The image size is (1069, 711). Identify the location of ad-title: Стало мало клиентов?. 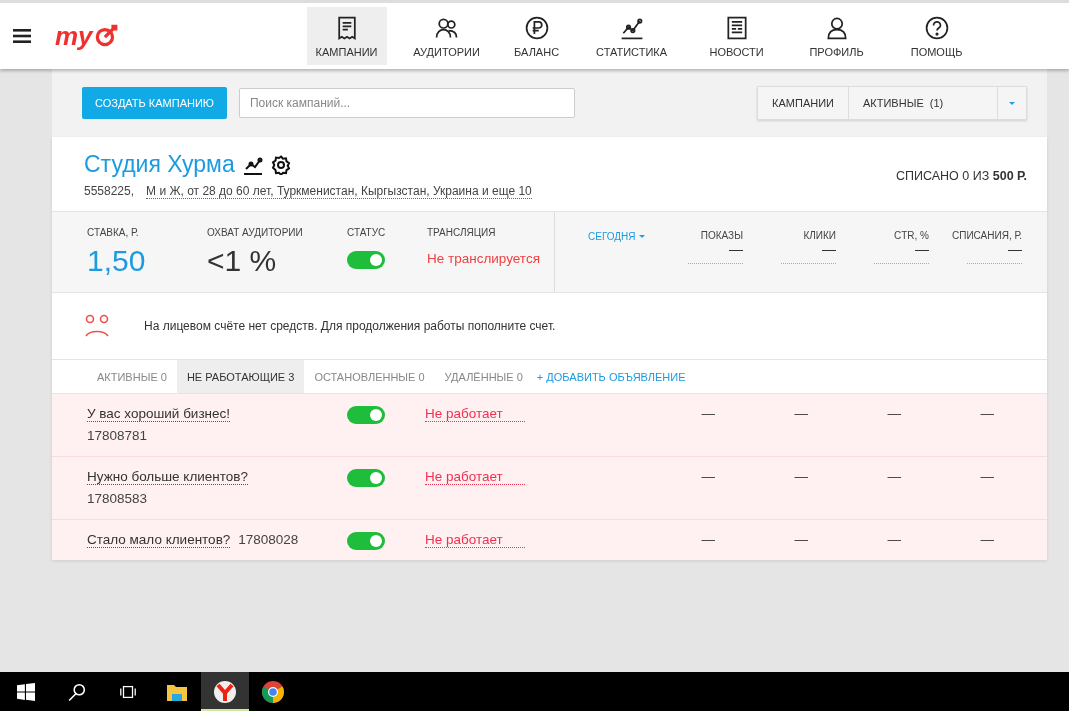
(159, 540).